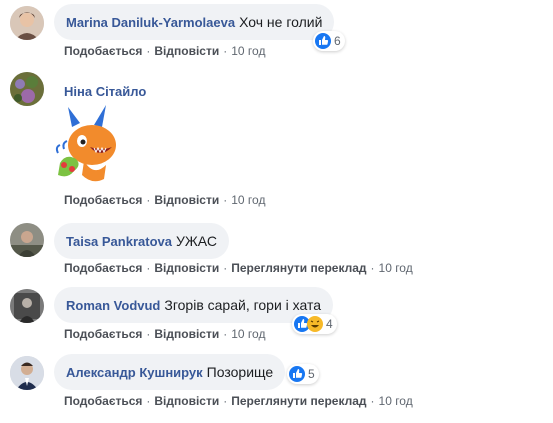 The image size is (553, 423). I want to click on comment-bubble: Roman Vodvud Згорів сарай, гори і хата, so click(194, 305).